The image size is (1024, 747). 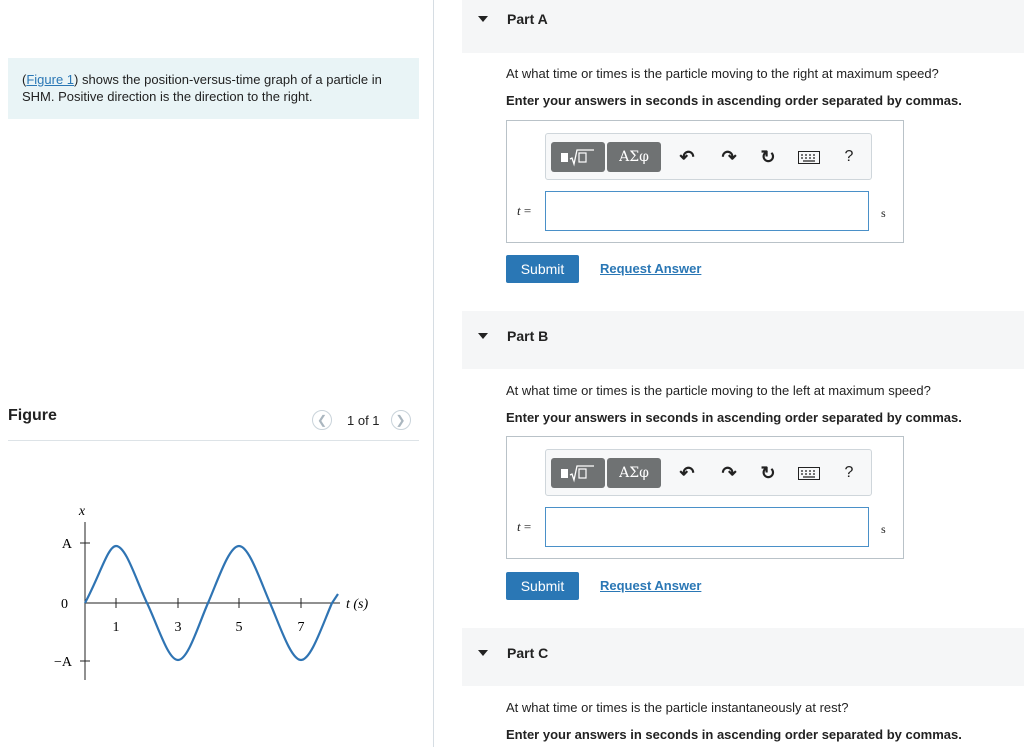 I want to click on part-c-header: Part C, so click(x=743, y=657).